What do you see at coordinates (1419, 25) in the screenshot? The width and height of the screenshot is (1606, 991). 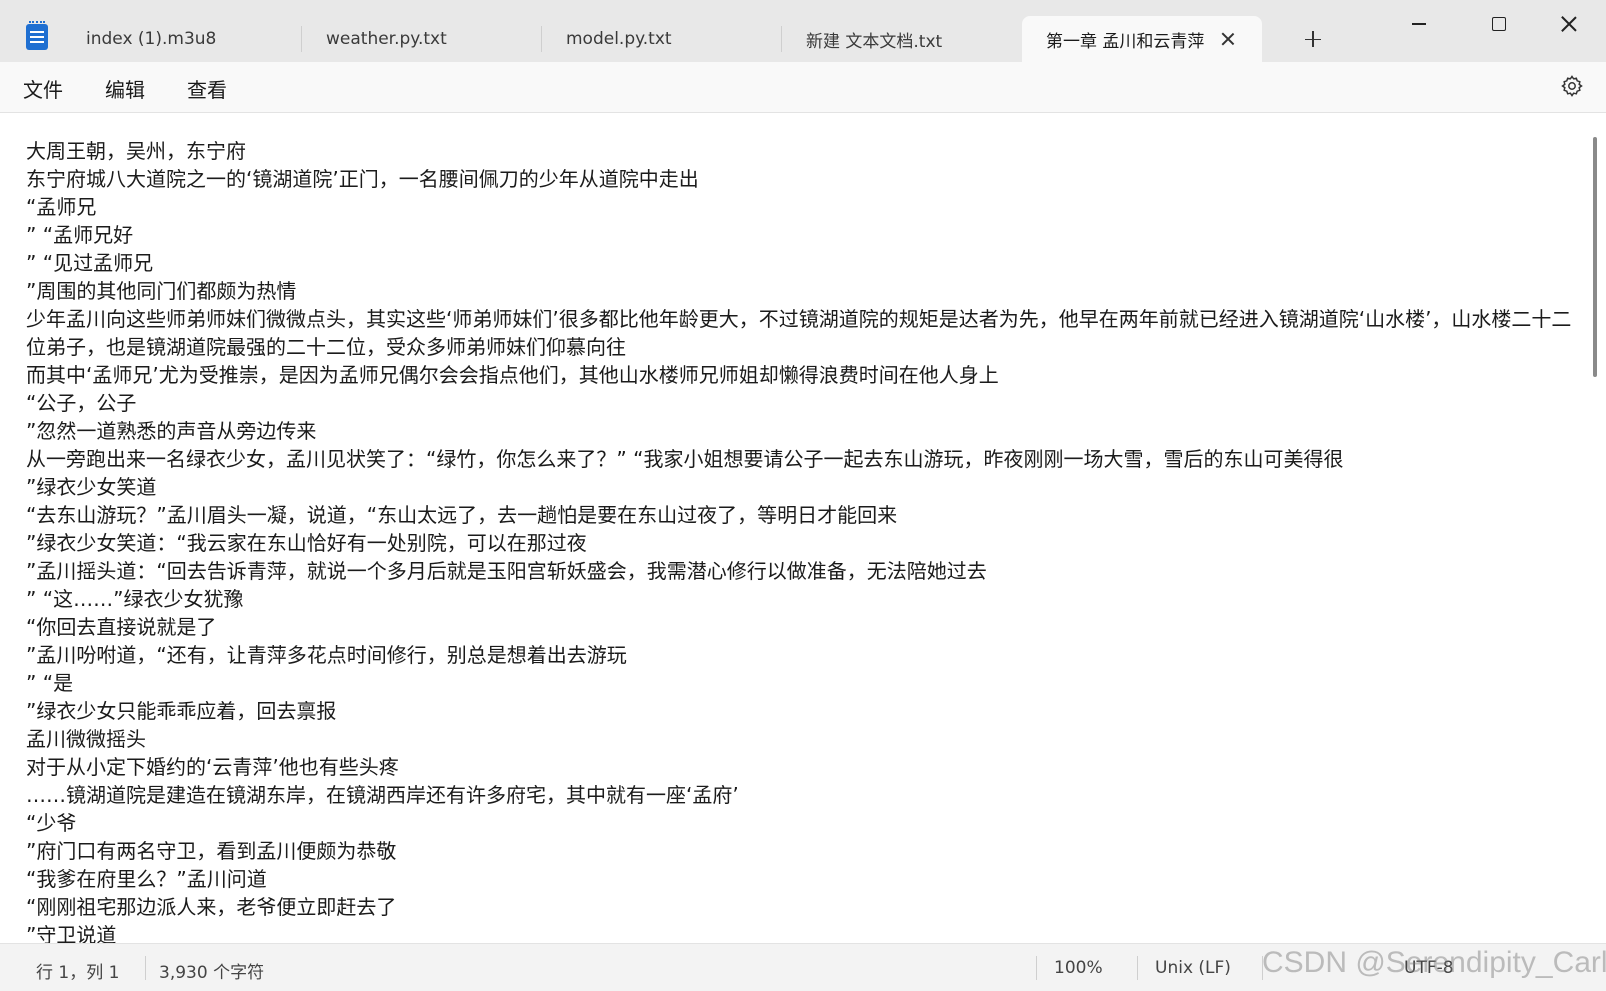 I see `minimize-button` at bounding box center [1419, 25].